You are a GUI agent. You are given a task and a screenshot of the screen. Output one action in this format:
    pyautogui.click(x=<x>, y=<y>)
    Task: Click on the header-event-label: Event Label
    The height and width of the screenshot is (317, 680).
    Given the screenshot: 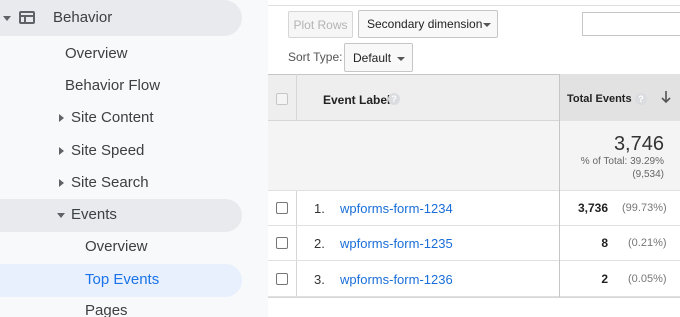 What is the action you would take?
    pyautogui.click(x=356, y=100)
    